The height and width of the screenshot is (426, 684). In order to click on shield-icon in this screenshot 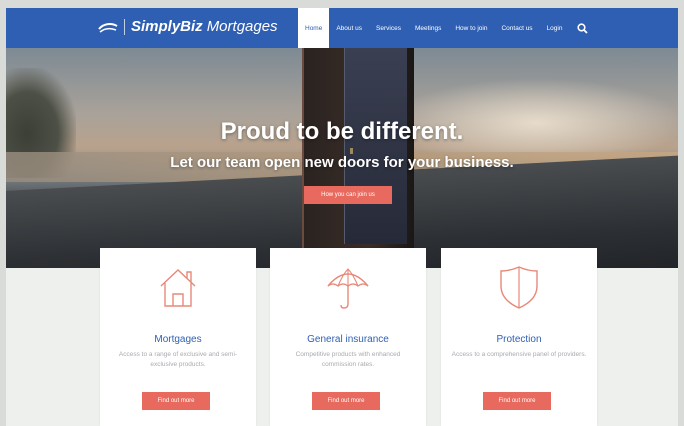, I will do `click(519, 287)`.